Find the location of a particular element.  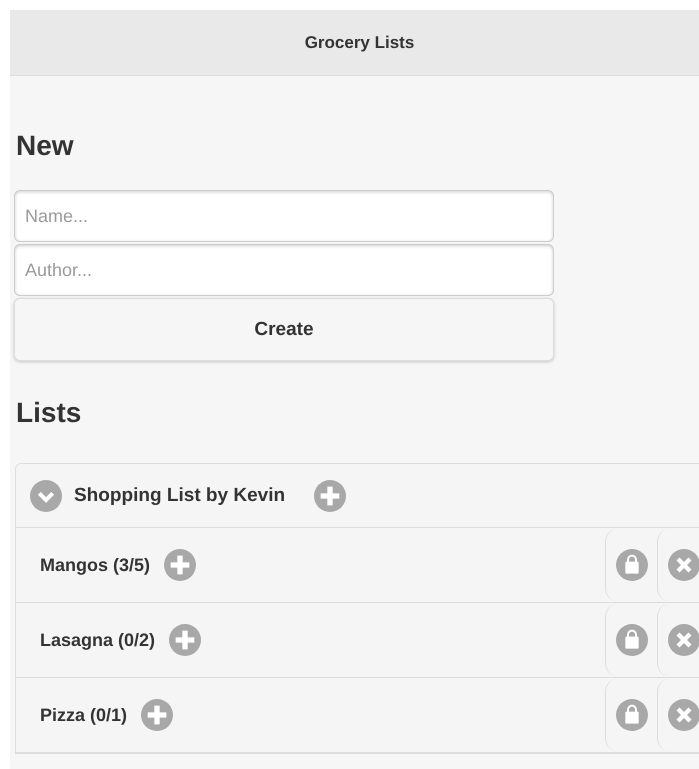

create-button: Create is located at coordinates (284, 329).